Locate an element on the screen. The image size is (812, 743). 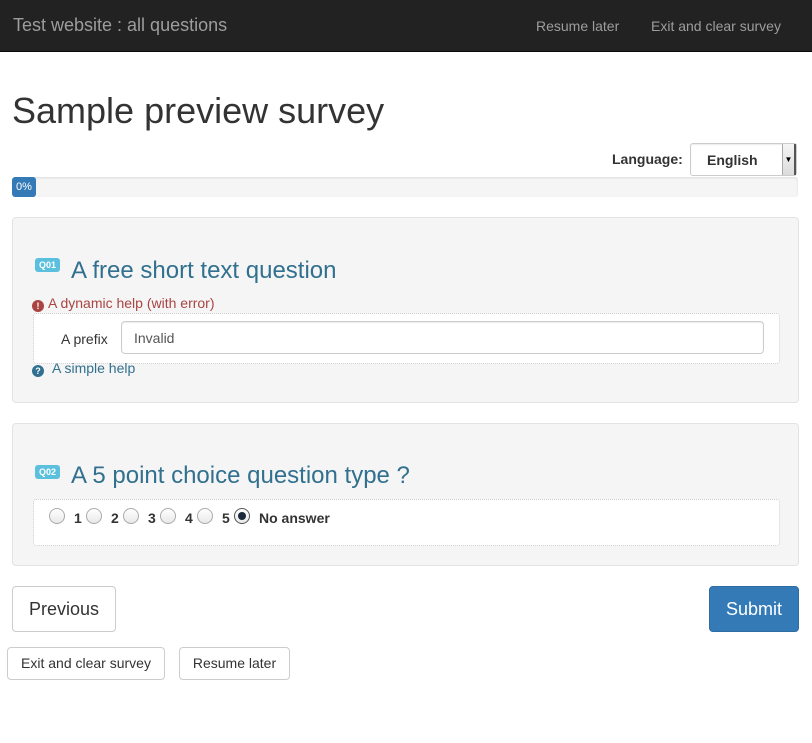
choice-container: 1 2 3 4 5 No answer is located at coordinates (406, 522).